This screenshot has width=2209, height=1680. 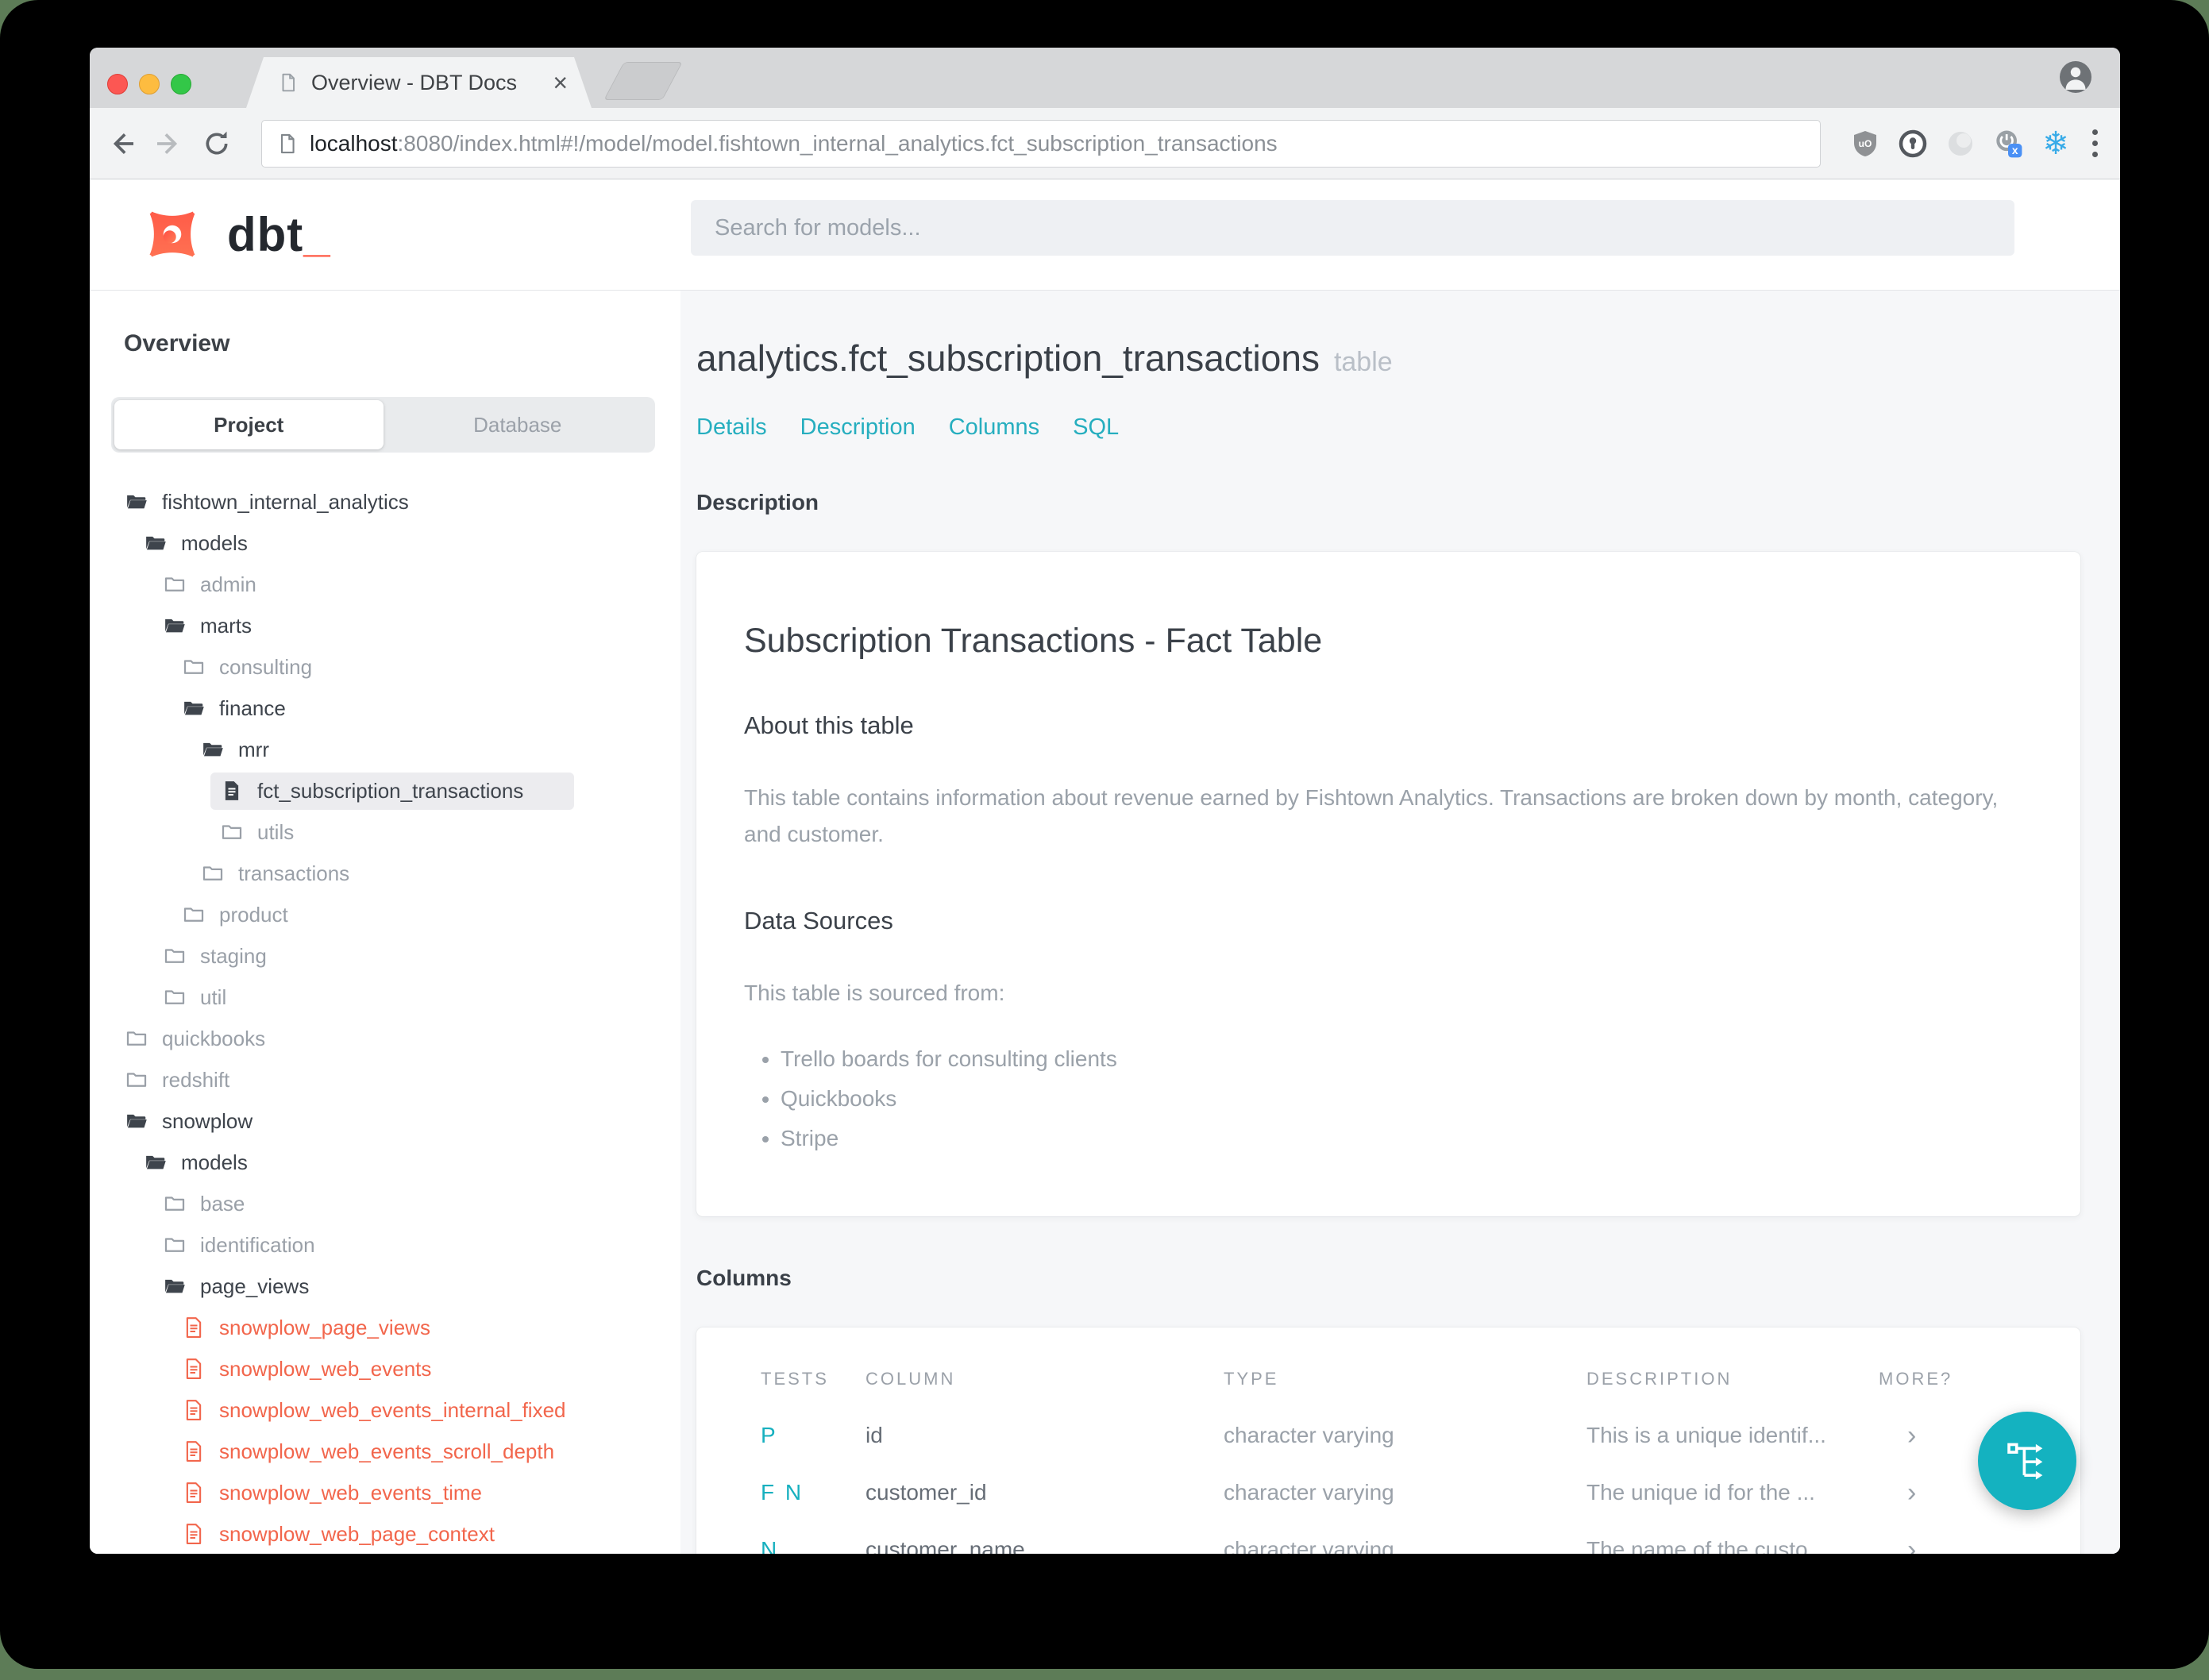 What do you see at coordinates (253, 749) in the screenshot?
I see `tree-item-label: mrr` at bounding box center [253, 749].